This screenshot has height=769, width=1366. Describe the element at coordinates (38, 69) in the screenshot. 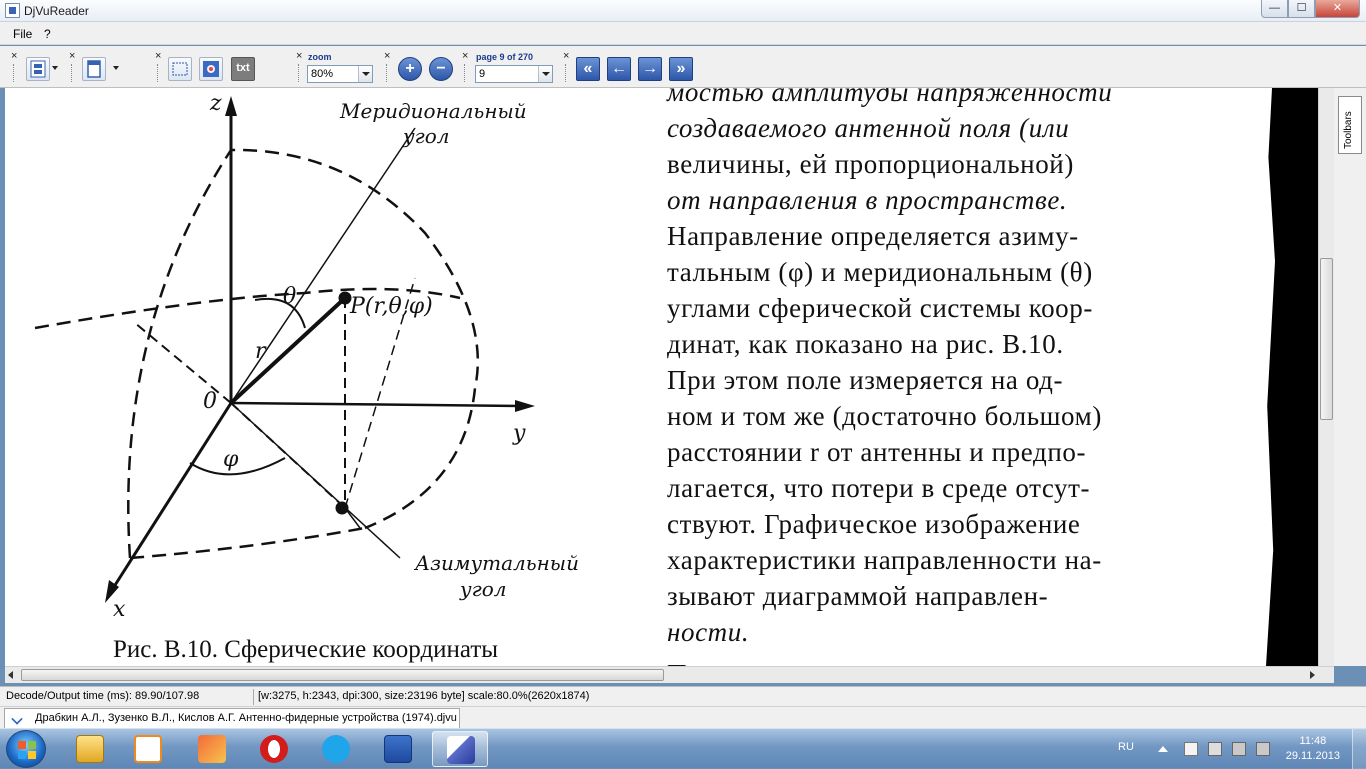

I see `page-layout-button` at that location.